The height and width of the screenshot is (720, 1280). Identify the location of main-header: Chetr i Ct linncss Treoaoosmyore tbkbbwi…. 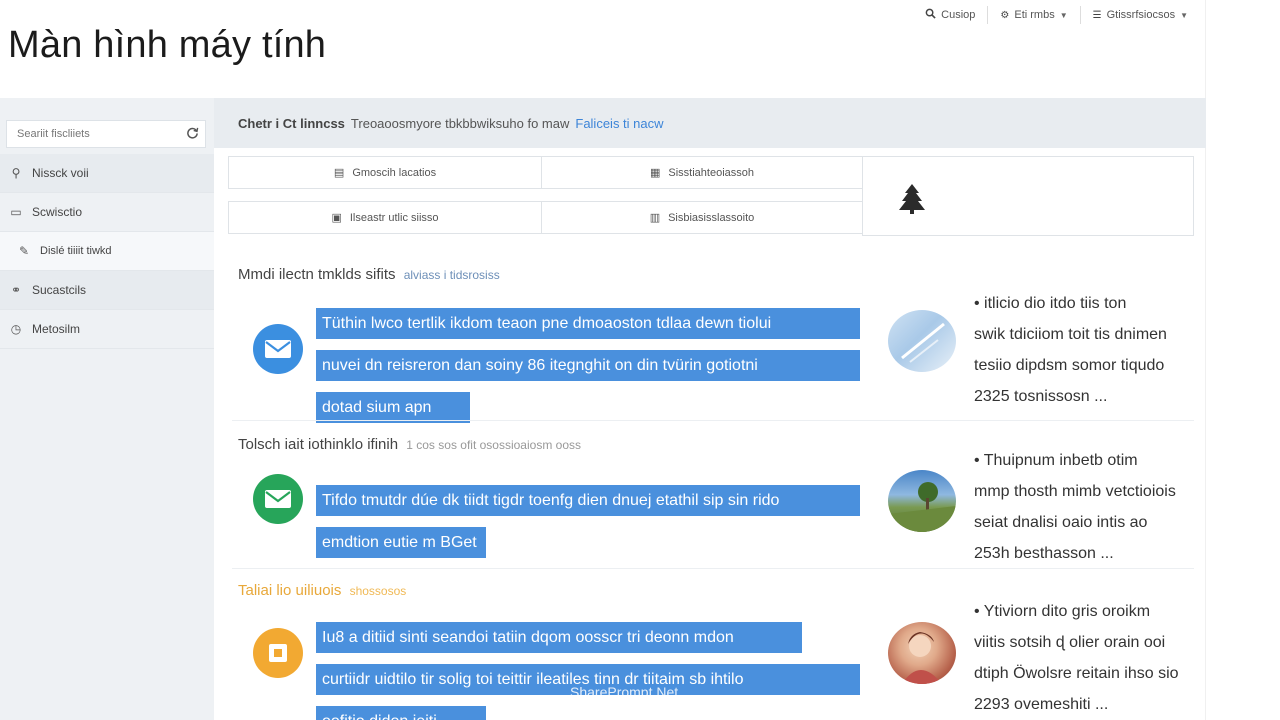
(710, 123).